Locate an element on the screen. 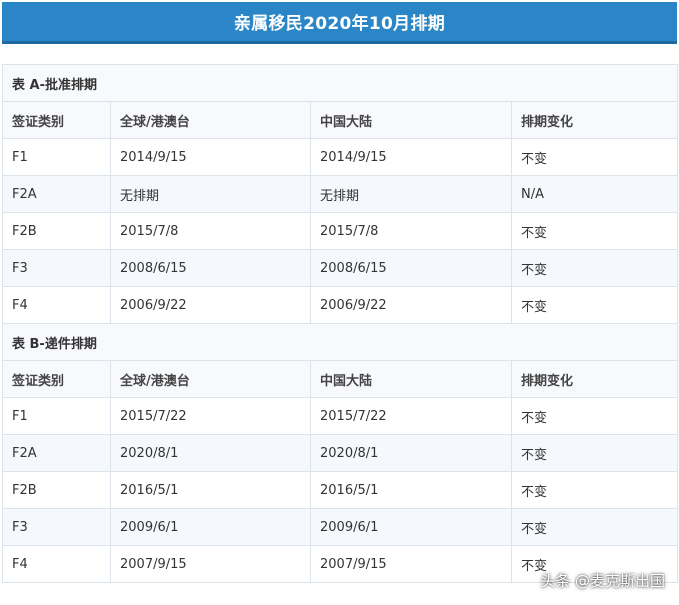  worldwide-date-cell: 2014/9/15 is located at coordinates (210, 157).